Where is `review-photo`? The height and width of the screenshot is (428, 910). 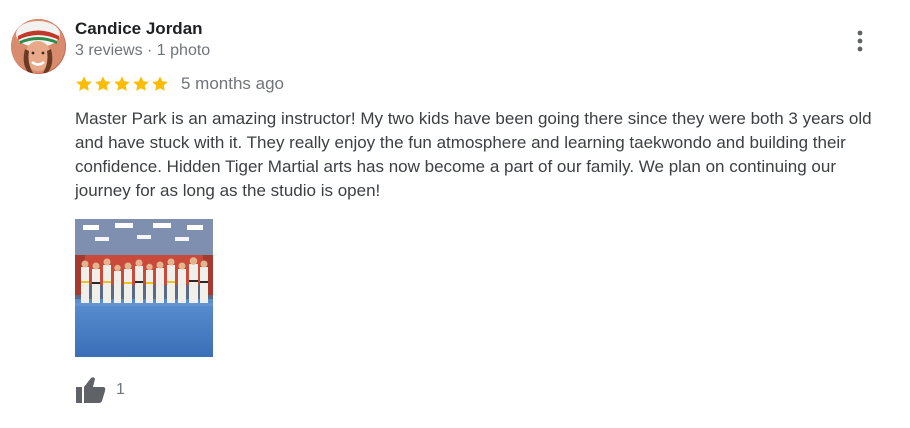 review-photo is located at coordinates (144, 288).